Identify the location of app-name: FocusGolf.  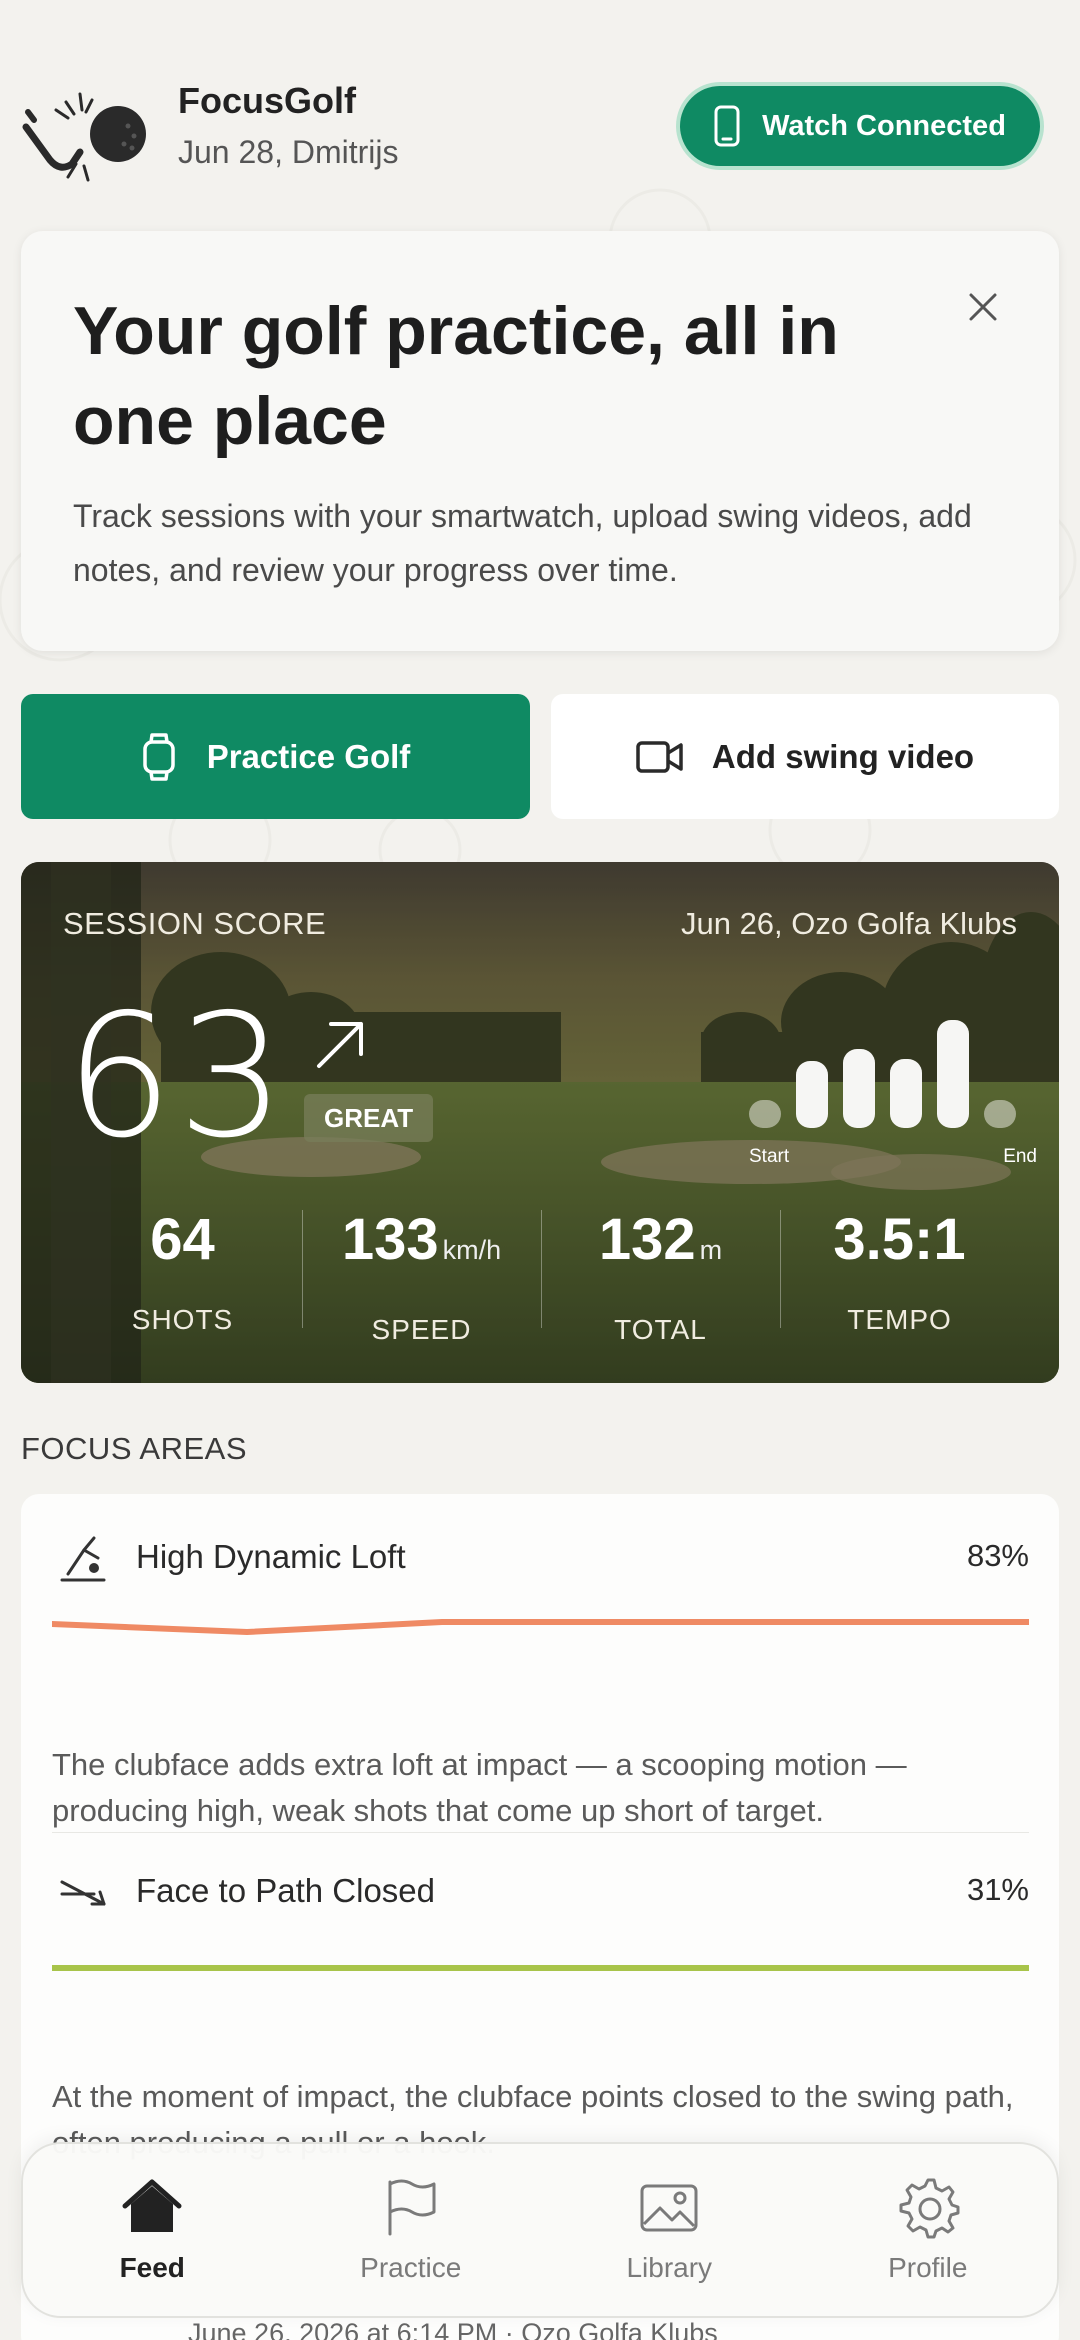
(267, 100).